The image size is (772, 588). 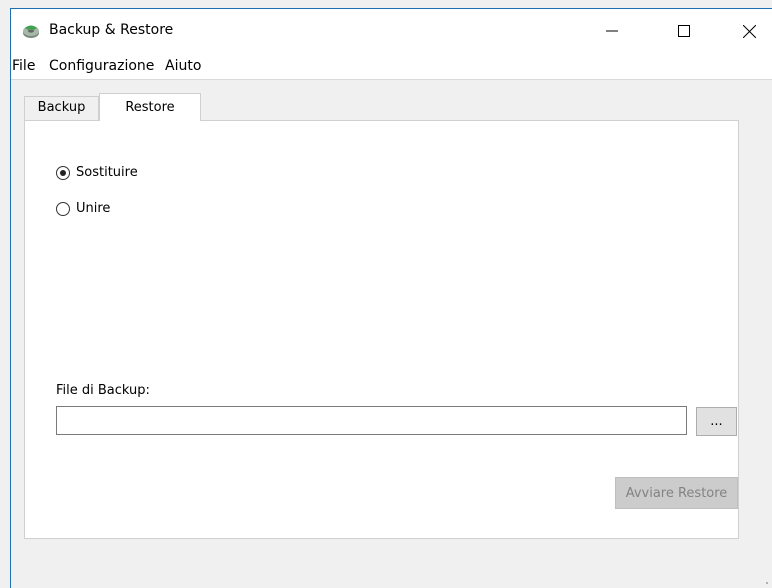 I want to click on menu-configurazione: Configurazione, so click(x=101, y=66).